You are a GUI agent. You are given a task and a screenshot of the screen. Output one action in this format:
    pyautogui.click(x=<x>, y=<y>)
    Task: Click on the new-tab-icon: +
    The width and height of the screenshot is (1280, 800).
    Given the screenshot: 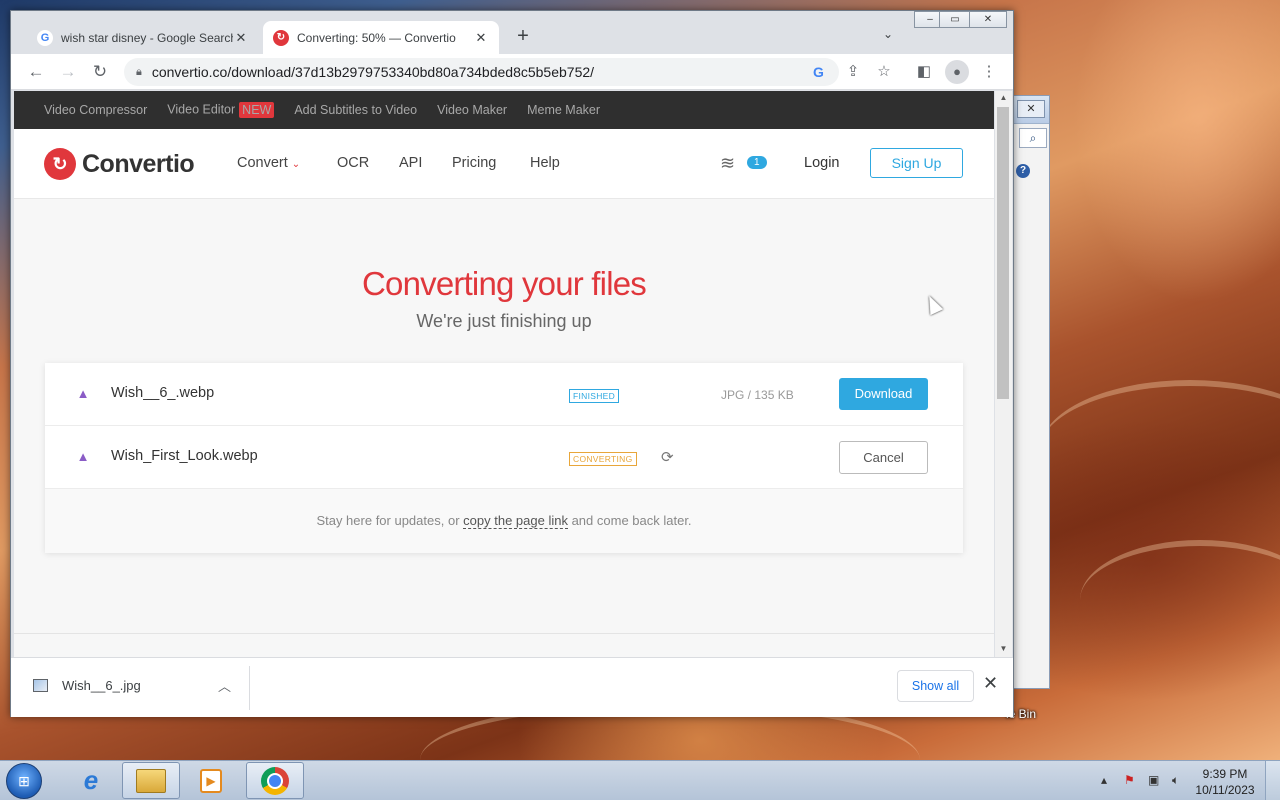 What is the action you would take?
    pyautogui.click(x=523, y=36)
    